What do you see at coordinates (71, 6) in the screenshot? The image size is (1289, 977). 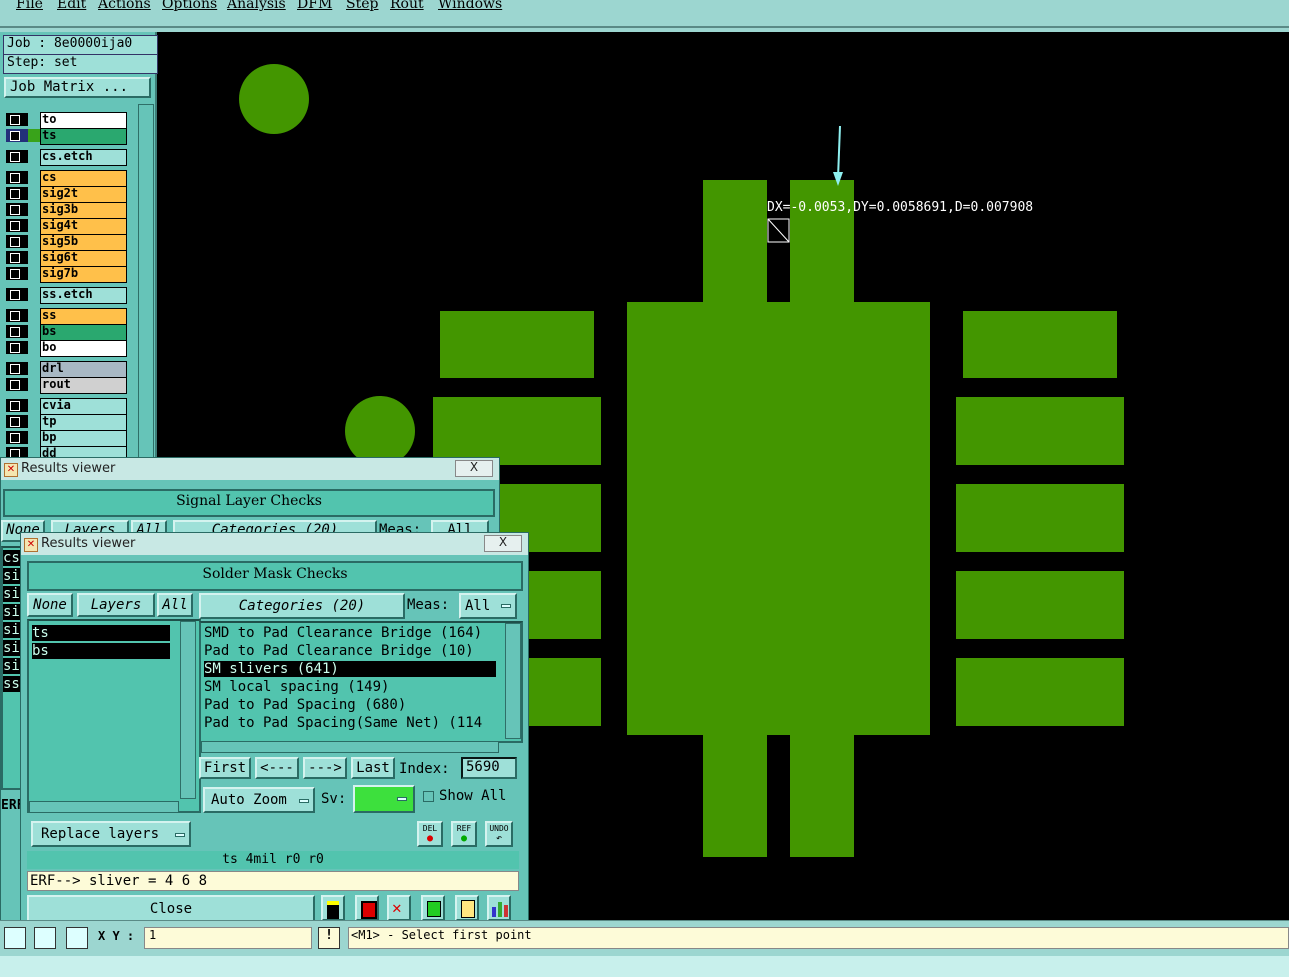 I see `menu-edit: Edit` at bounding box center [71, 6].